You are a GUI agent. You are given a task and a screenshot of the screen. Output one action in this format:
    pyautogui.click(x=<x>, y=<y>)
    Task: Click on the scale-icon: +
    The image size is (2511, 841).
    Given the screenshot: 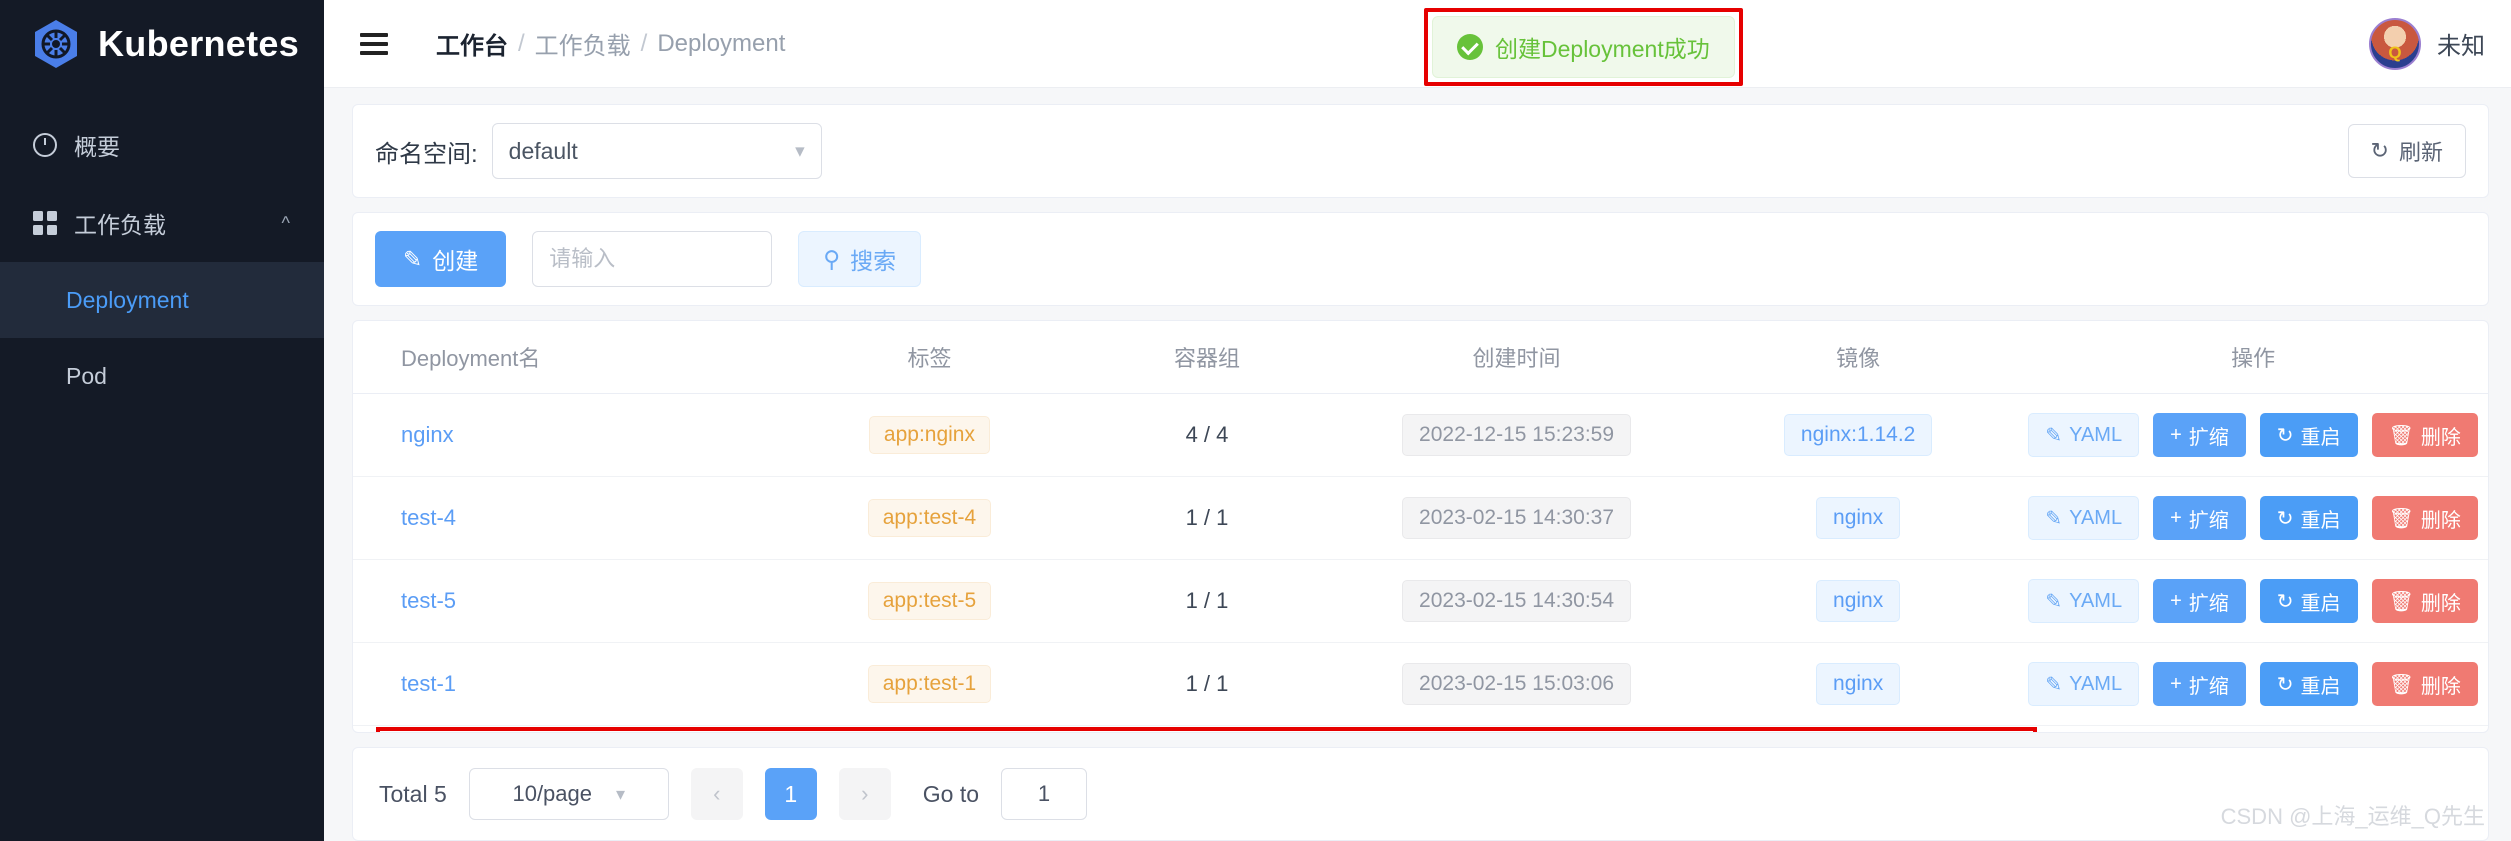 What is the action you would take?
    pyautogui.click(x=2176, y=683)
    